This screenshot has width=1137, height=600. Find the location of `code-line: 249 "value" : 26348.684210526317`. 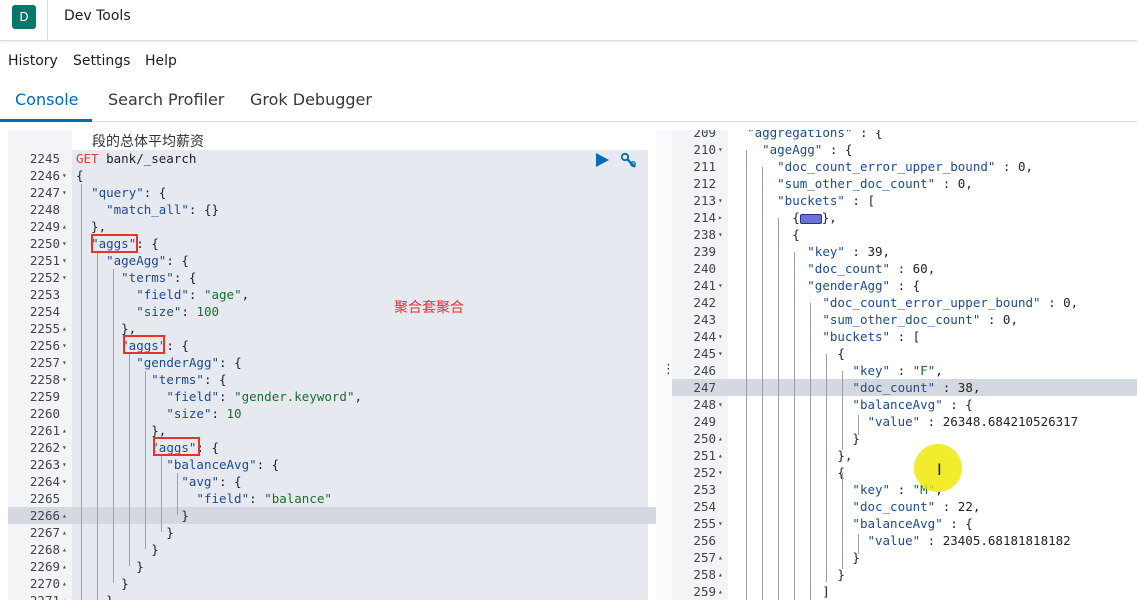

code-line: 249 "value" : 26348.684210526317 is located at coordinates (904, 421).